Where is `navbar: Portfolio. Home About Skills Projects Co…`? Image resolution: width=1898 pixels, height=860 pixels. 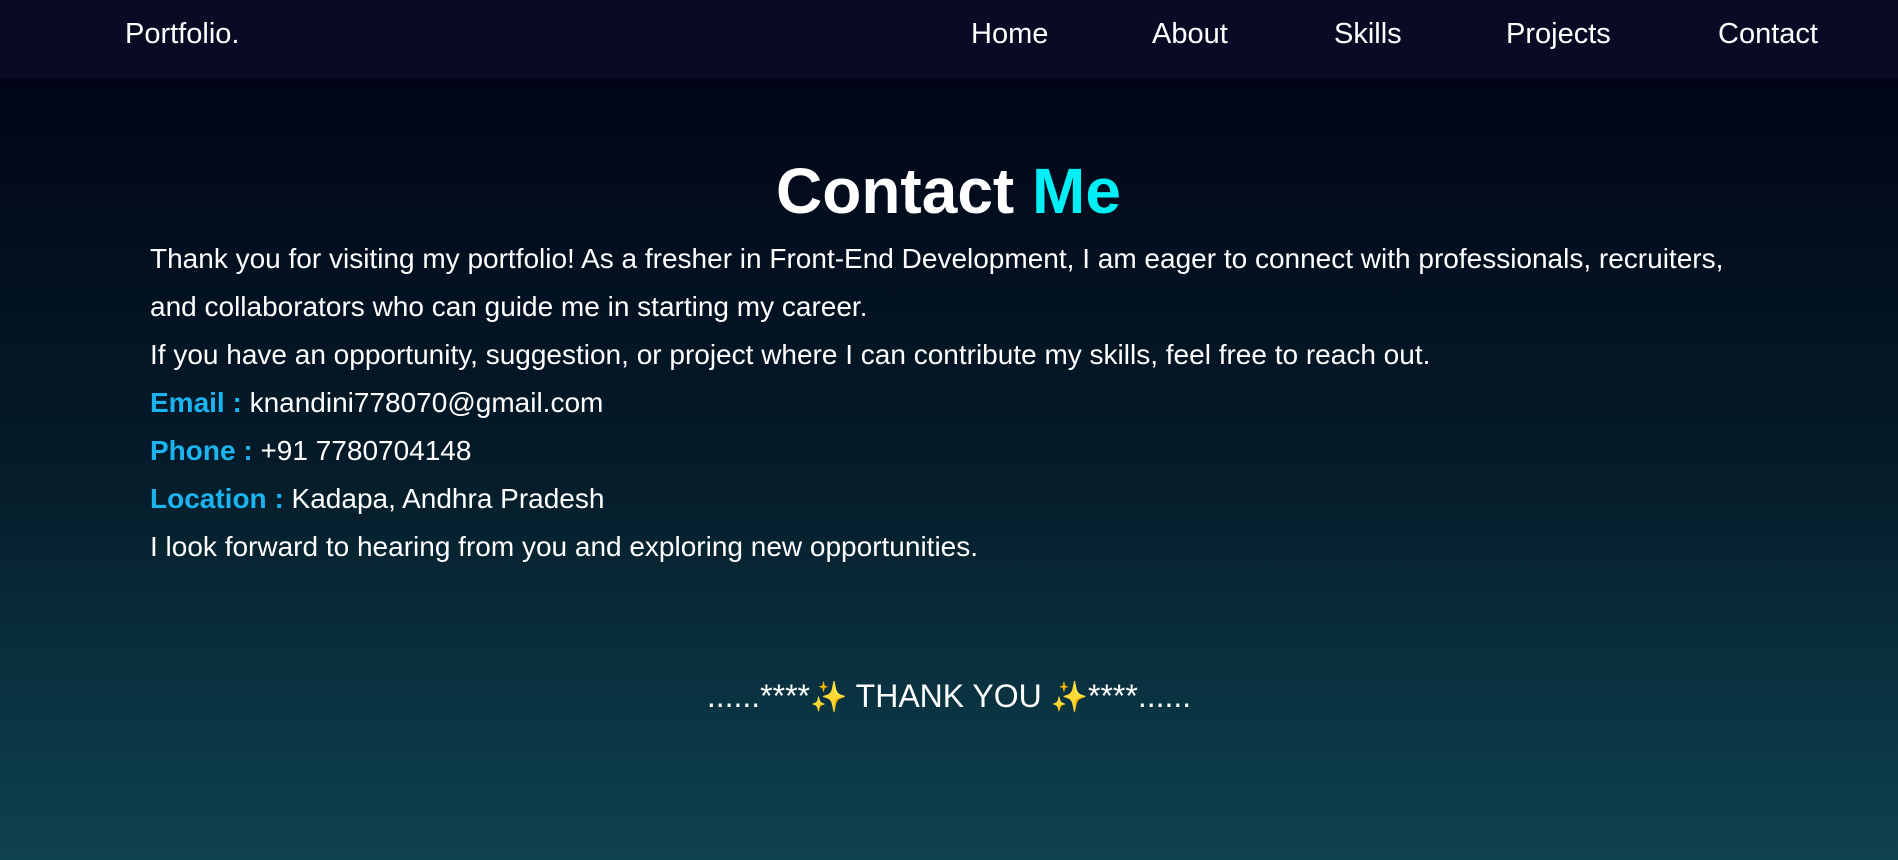 navbar: Portfolio. Home About Skills Projects Co… is located at coordinates (949, 39).